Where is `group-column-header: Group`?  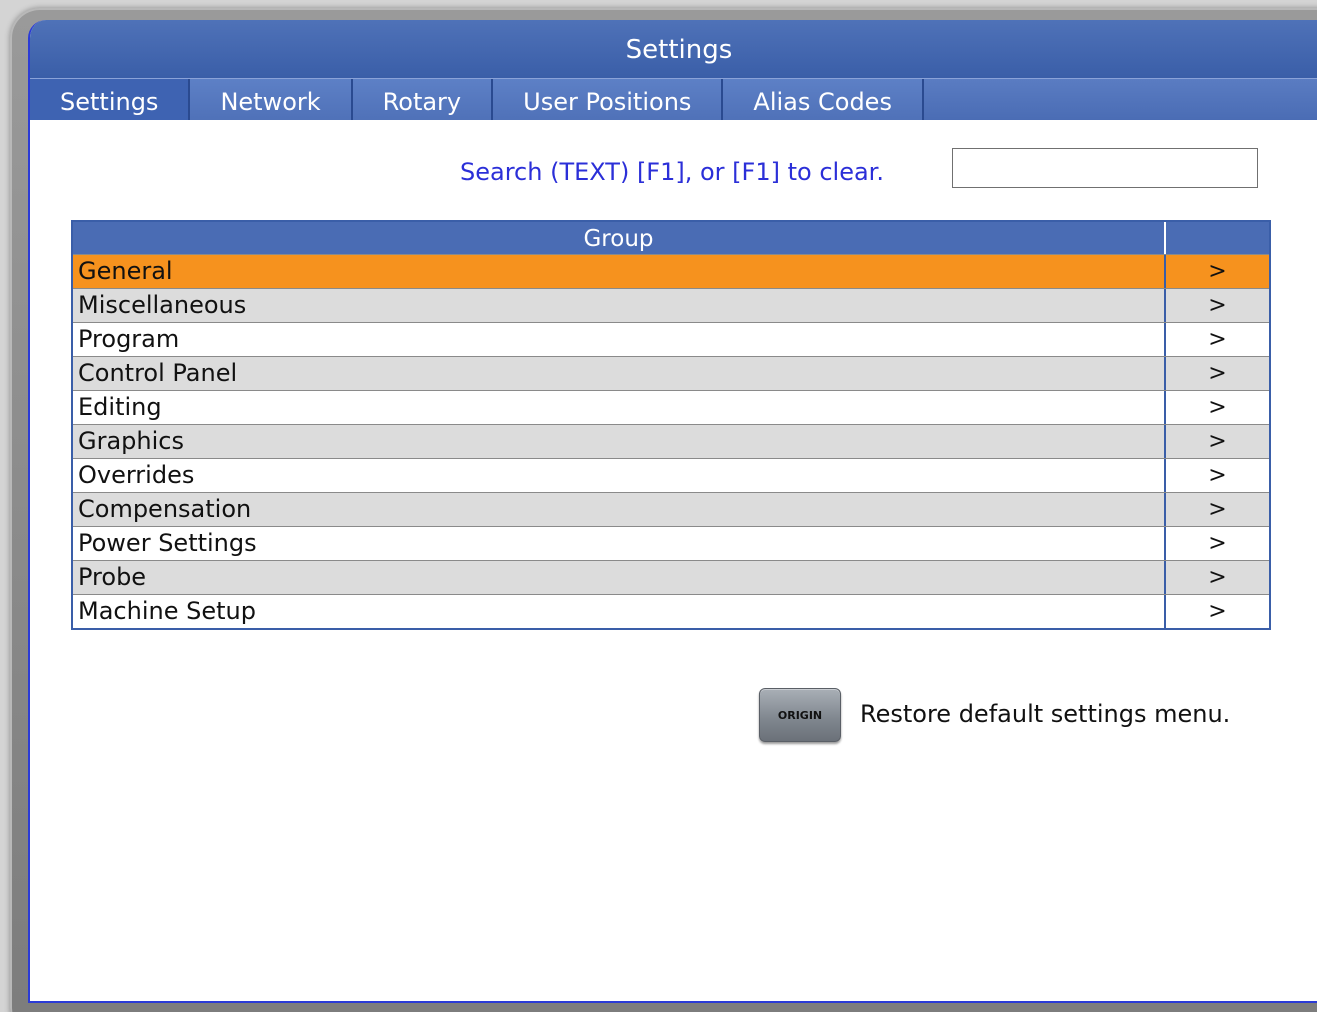 group-column-header: Group is located at coordinates (619, 238).